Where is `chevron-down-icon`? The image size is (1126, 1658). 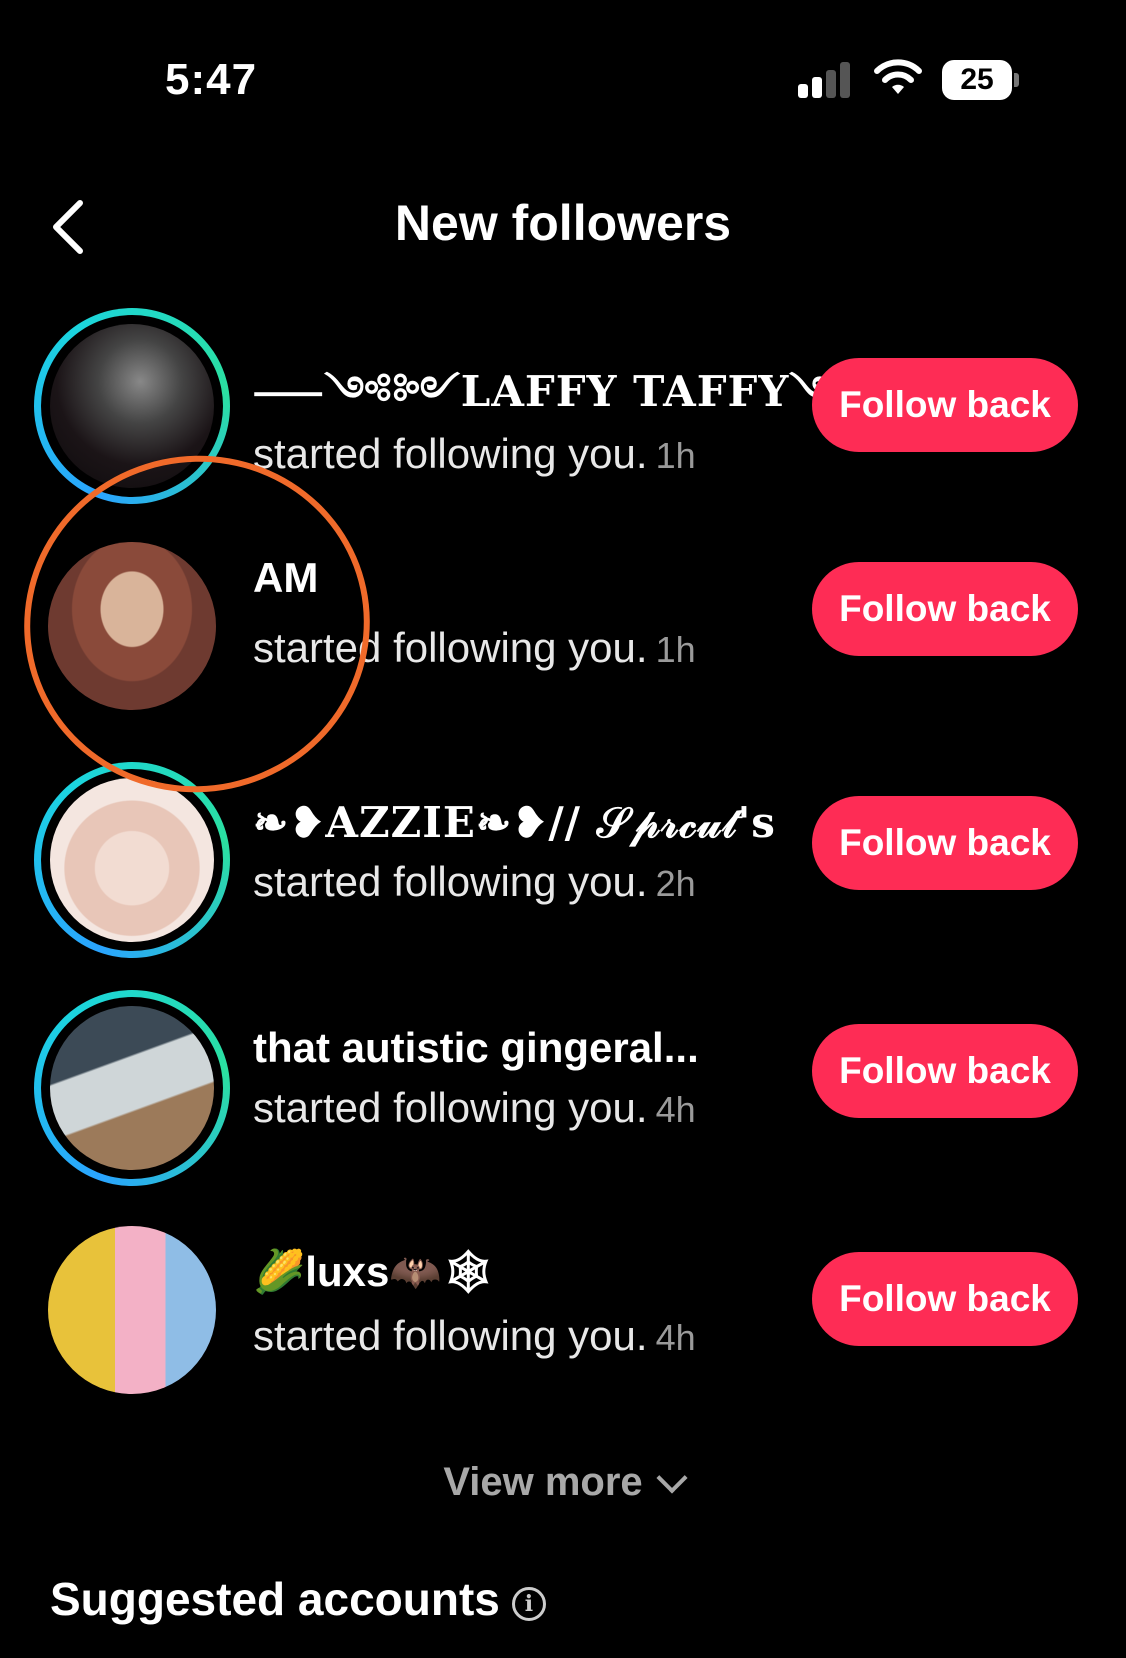 chevron-down-icon is located at coordinates (672, 1478).